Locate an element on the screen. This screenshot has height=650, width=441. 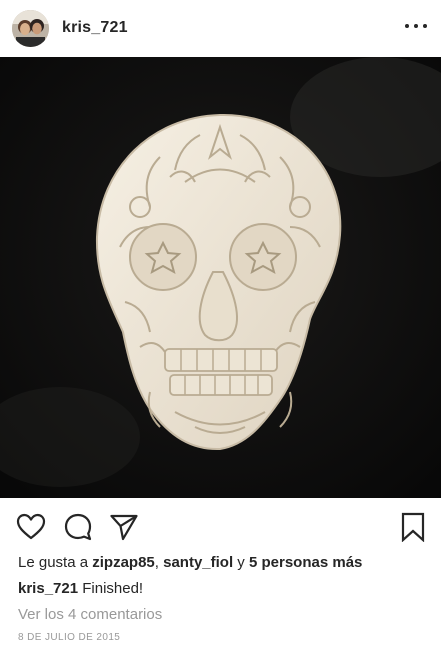
avatar is located at coordinates (30, 28).